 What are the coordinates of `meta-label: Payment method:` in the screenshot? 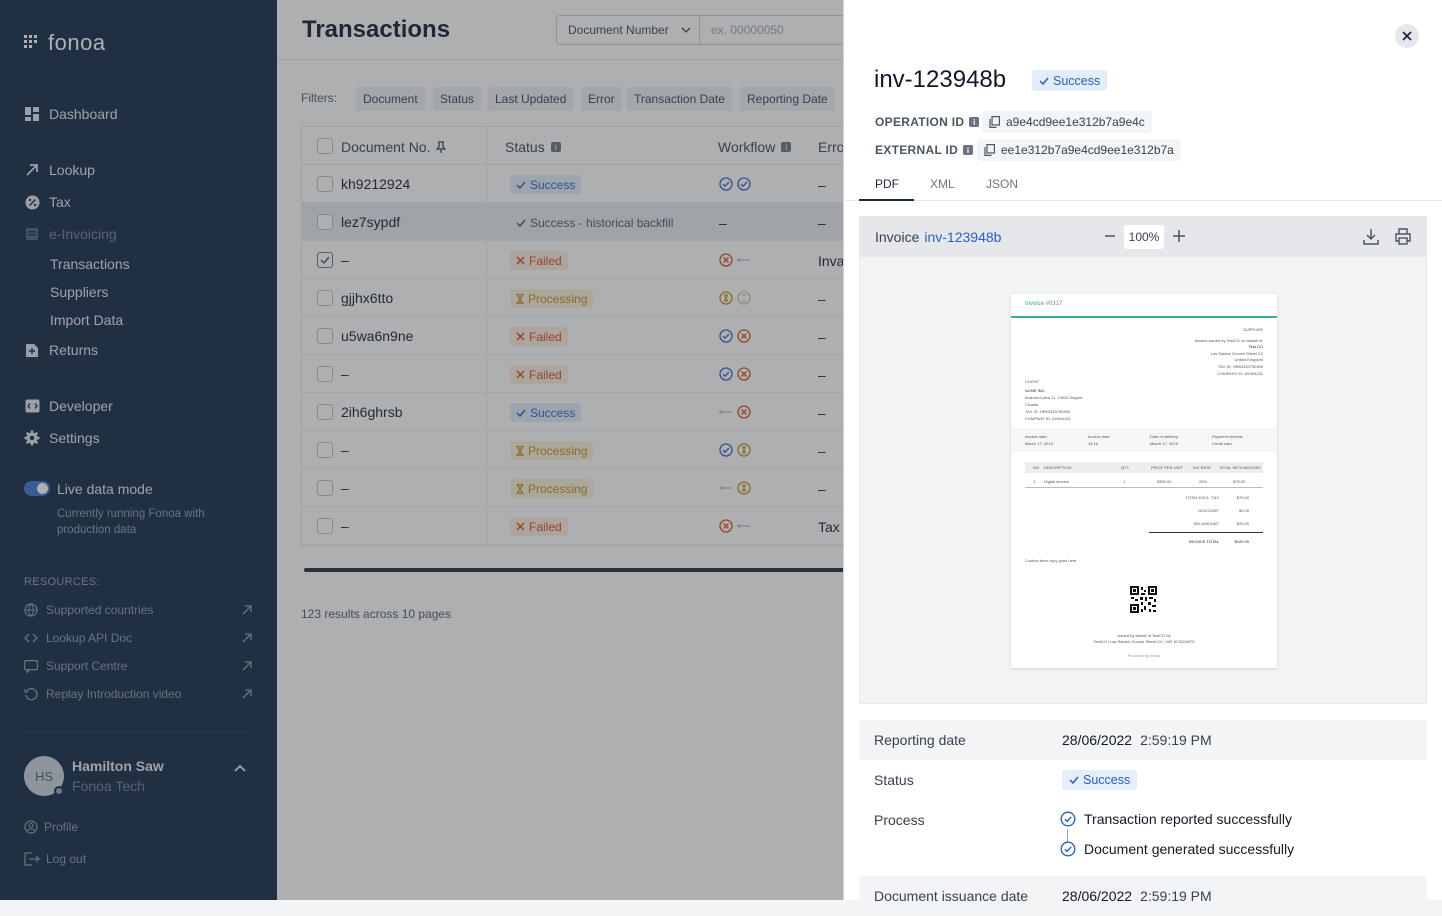 It's located at (1228, 436).